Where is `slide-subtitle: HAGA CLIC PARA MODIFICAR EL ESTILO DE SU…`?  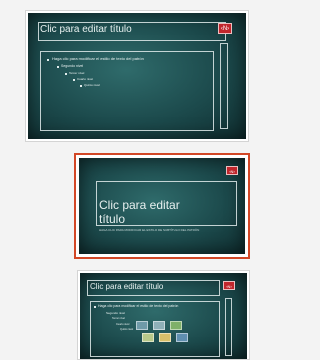
slide-subtitle: HAGA CLIC PARA MODIFICAR EL ESTILO DE SU… is located at coordinates (149, 230).